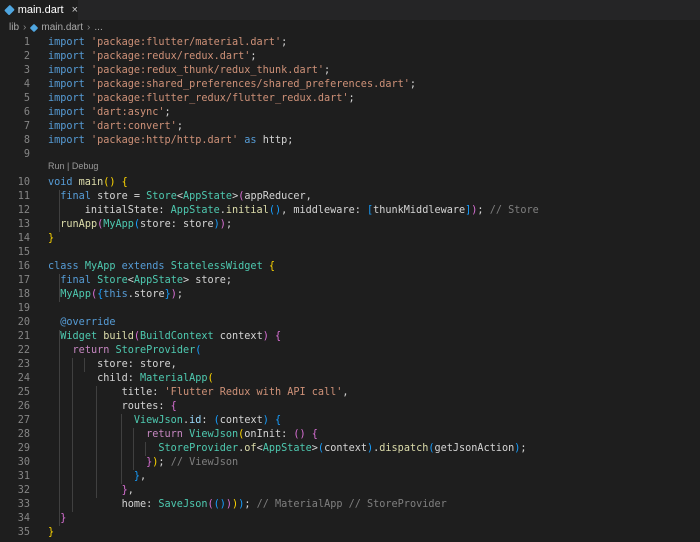 The image size is (700, 542). What do you see at coordinates (115, 127) in the screenshot?
I see `code-text: import 'dart:convert';` at bounding box center [115, 127].